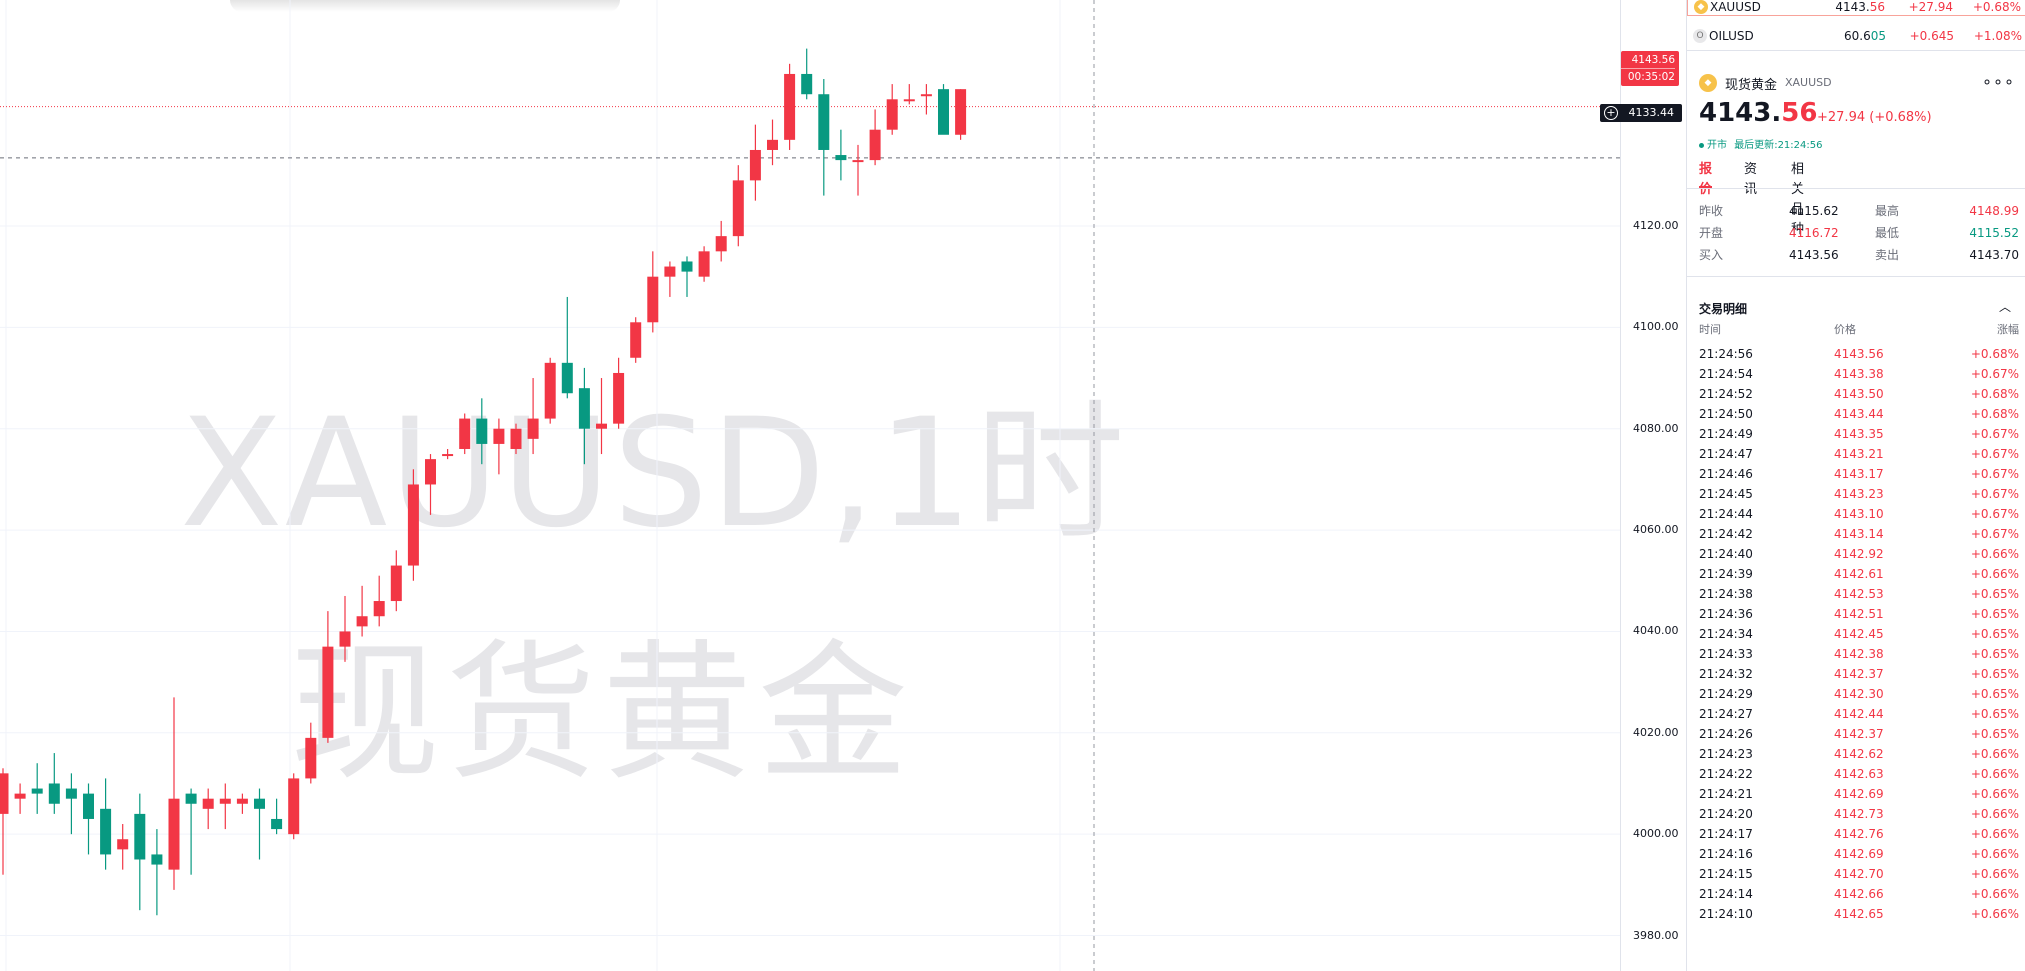  Describe the element at coordinates (1706, 178) in the screenshot. I see `tab-quote: 报价` at that location.